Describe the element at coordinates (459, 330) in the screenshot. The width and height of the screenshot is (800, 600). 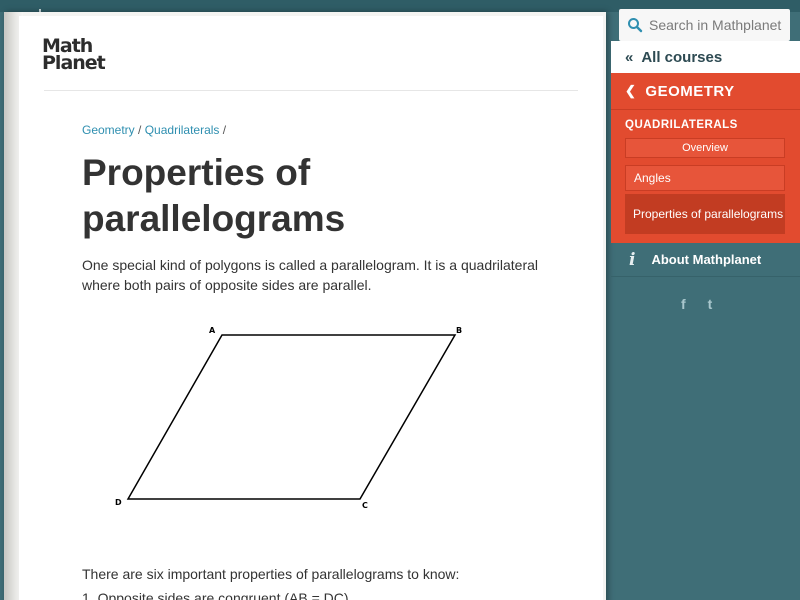
I see `vertex-b-label: B` at that location.